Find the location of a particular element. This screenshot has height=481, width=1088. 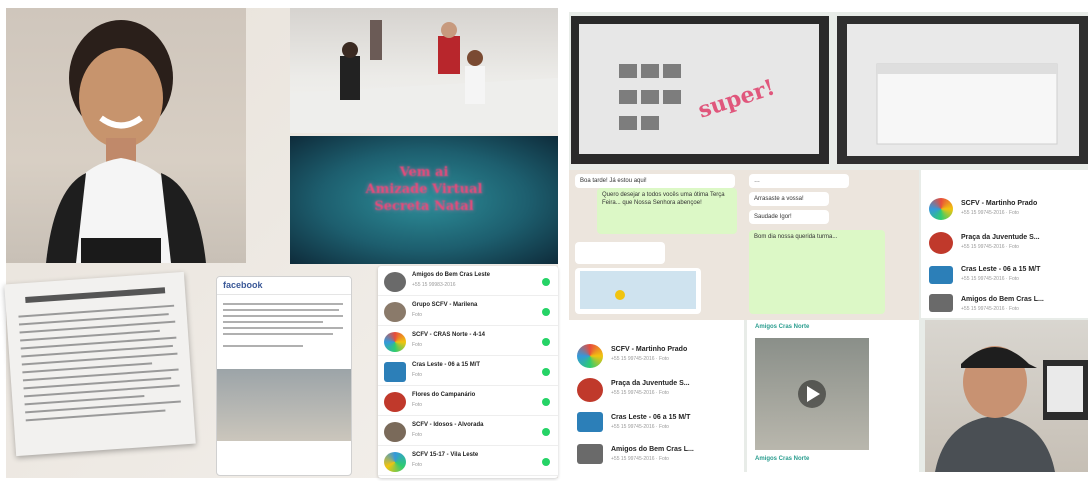

printed-document-photo is located at coordinates (100, 364).